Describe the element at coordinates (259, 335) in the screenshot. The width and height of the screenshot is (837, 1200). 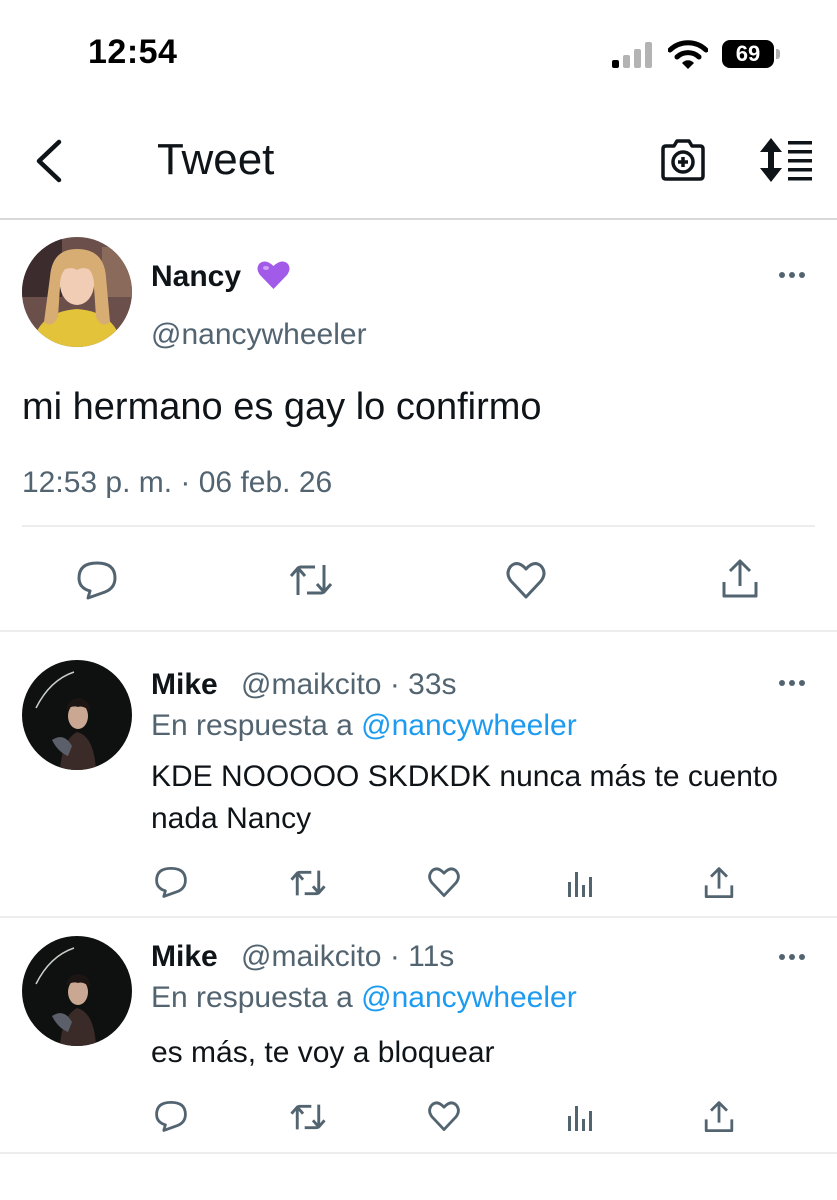
I see `author-handle: @nancywheeler` at that location.